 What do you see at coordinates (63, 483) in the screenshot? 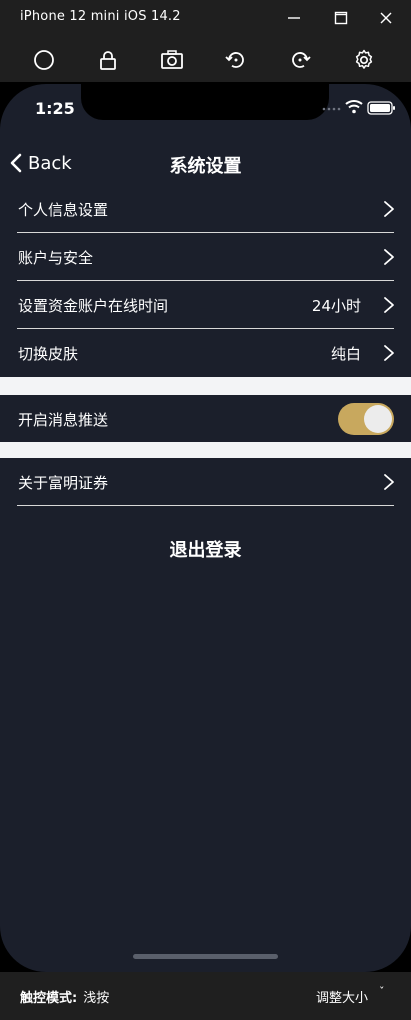
I see `row-label: 关于富明证券` at bounding box center [63, 483].